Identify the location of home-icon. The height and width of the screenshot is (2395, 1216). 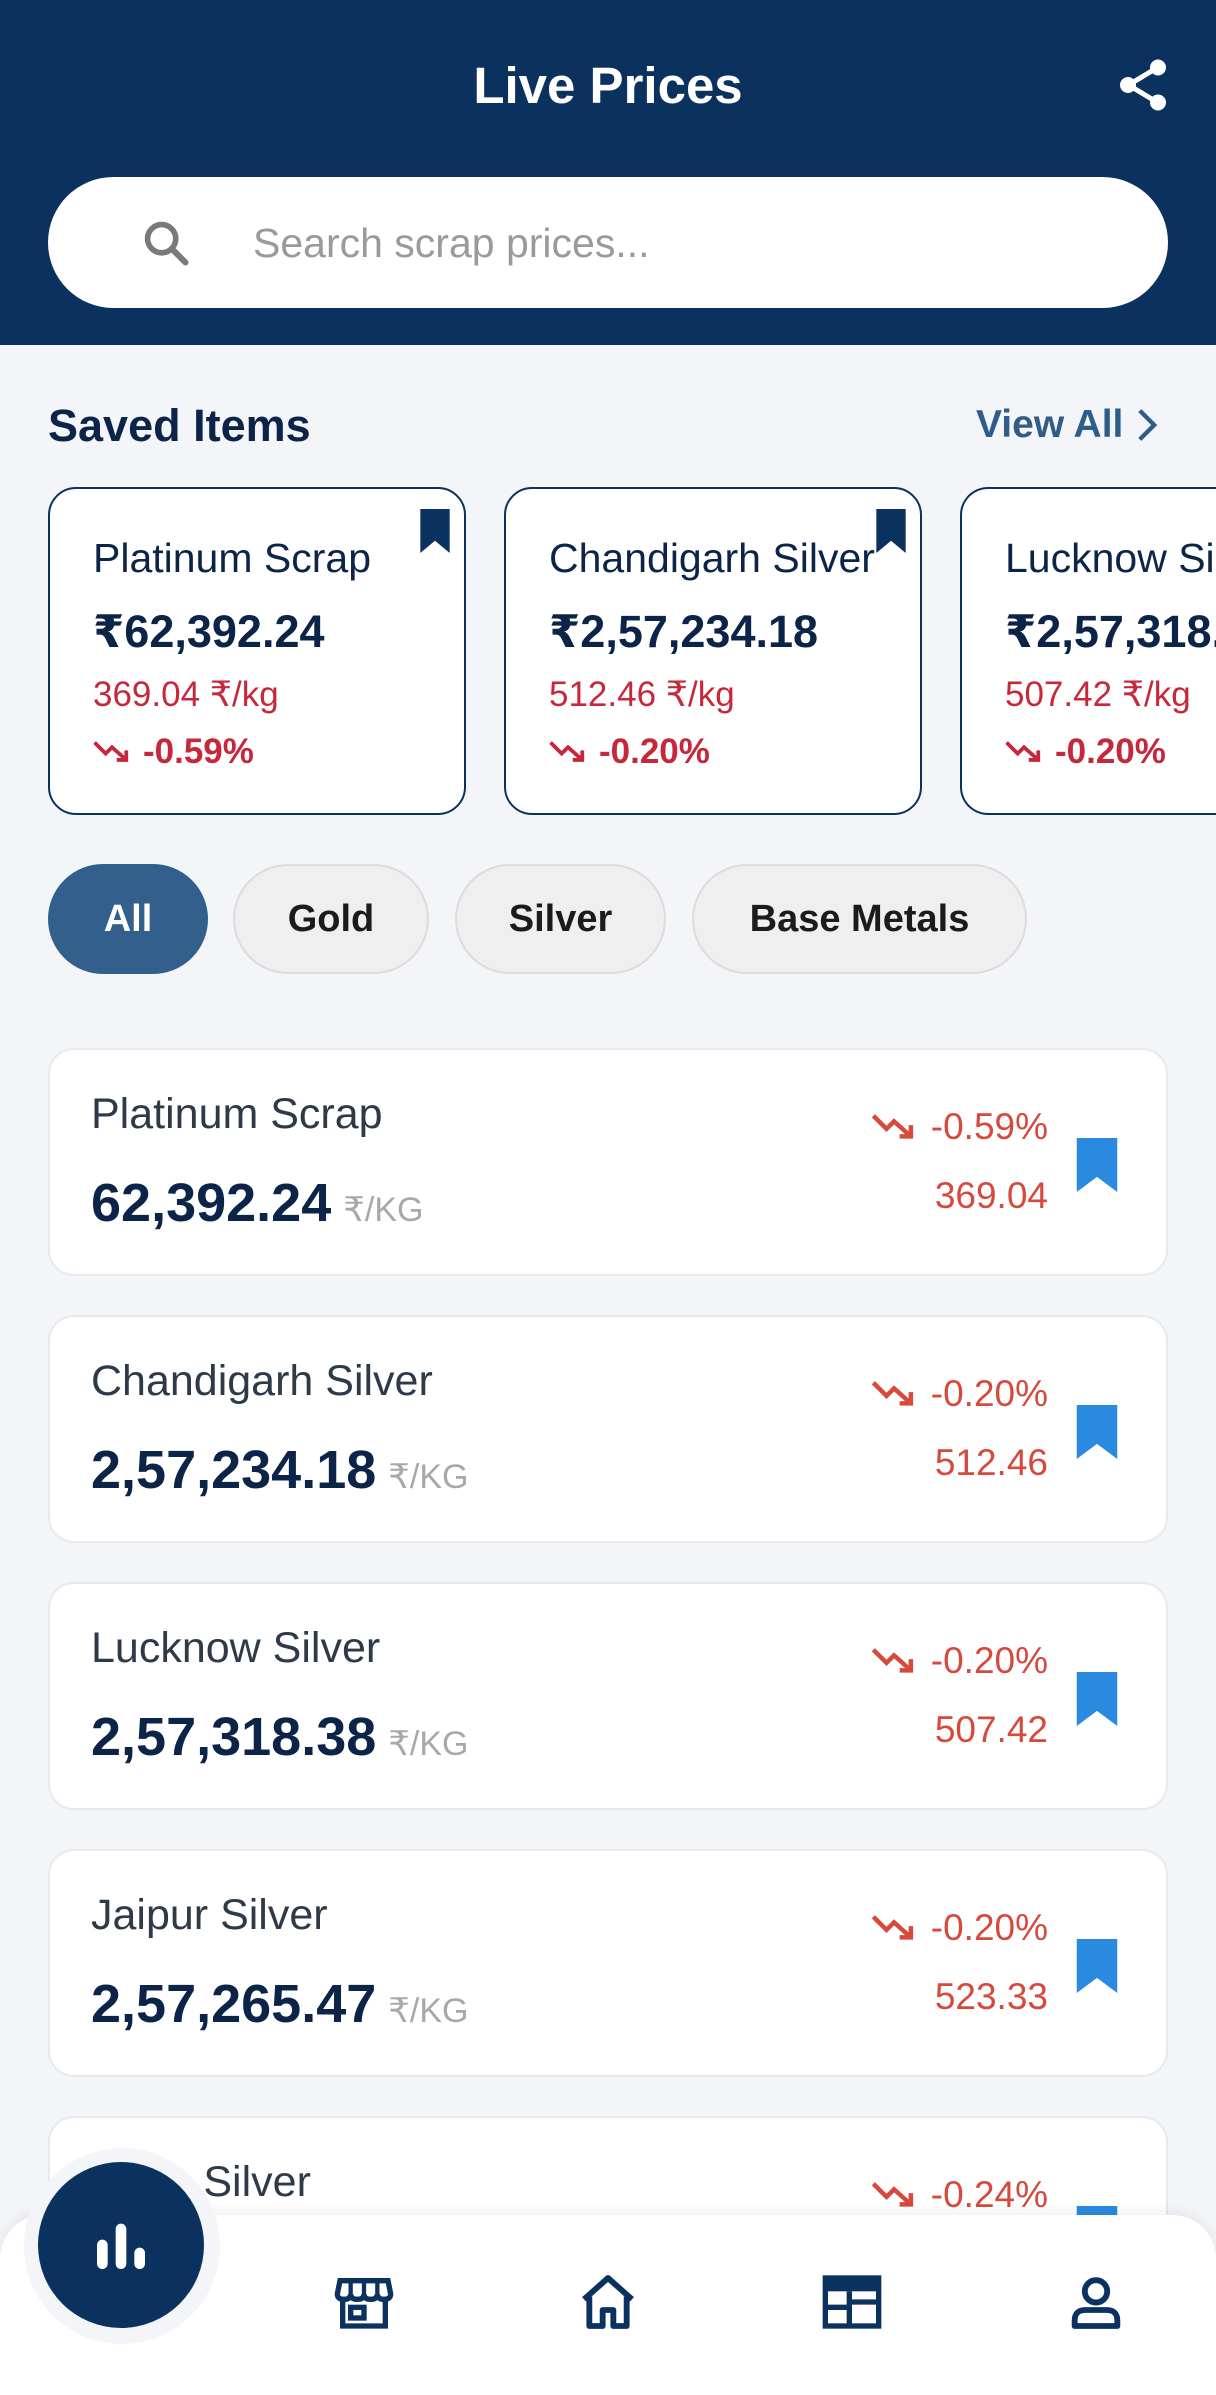
(608, 2302).